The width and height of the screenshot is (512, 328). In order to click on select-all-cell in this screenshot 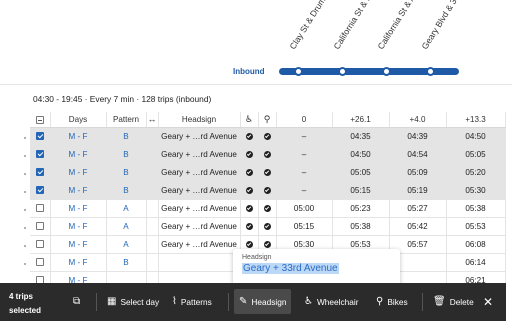, I will do `click(40, 120)`.